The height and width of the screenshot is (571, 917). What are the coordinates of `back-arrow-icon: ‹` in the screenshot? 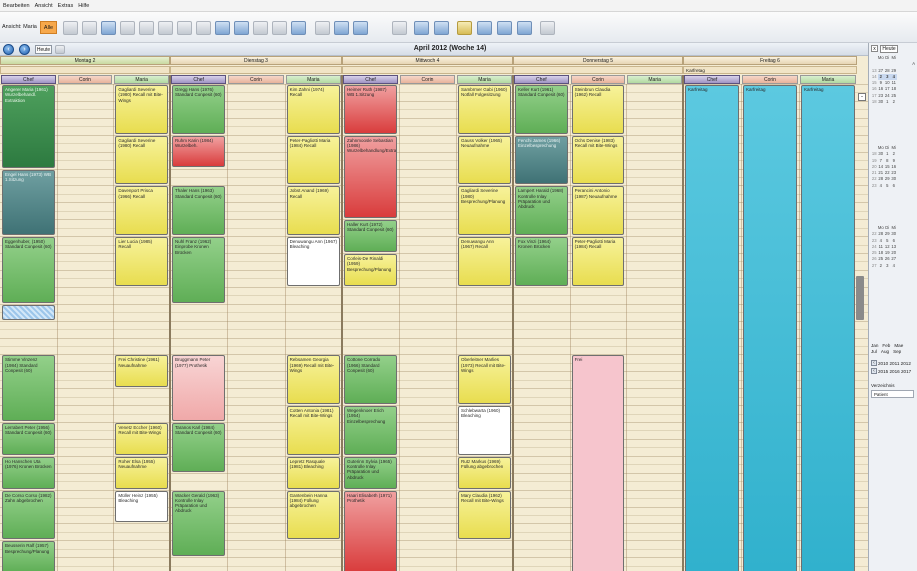 It's located at (8, 49).